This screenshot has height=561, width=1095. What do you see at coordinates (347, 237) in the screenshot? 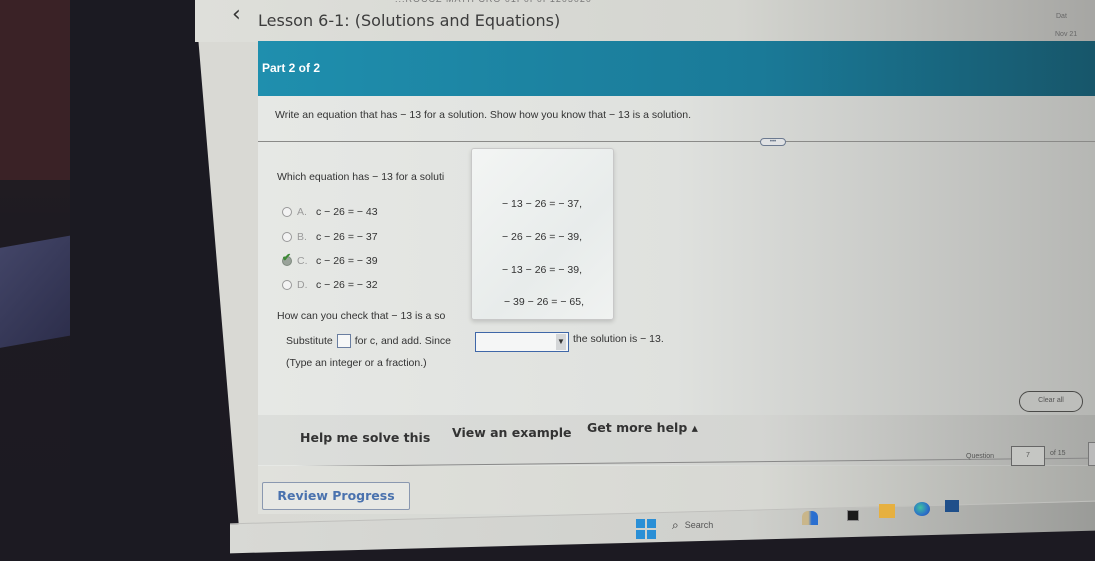
I see `option-text: c − 26 = − 37` at bounding box center [347, 237].